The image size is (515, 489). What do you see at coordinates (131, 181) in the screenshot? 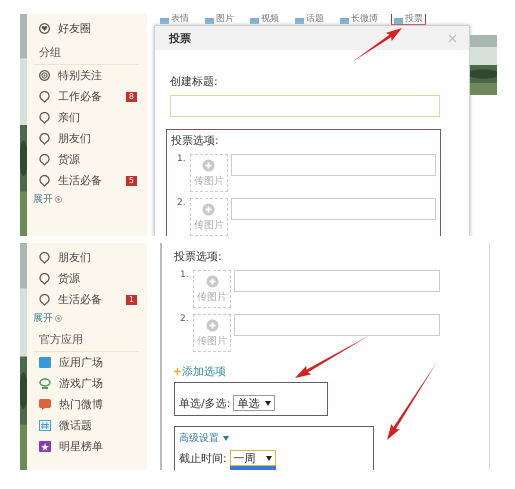
I see `count-badge: 5` at bounding box center [131, 181].